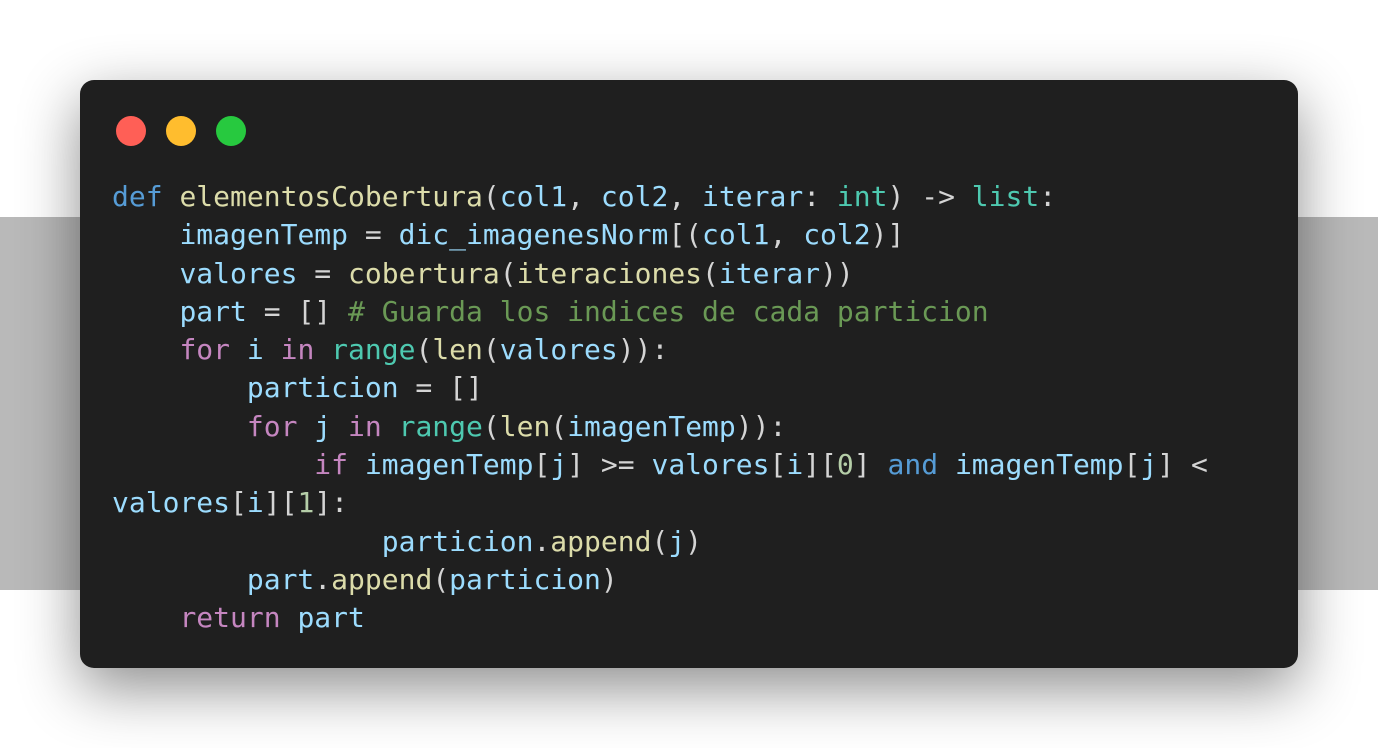  I want to click on code-token: )), so click(837, 273).